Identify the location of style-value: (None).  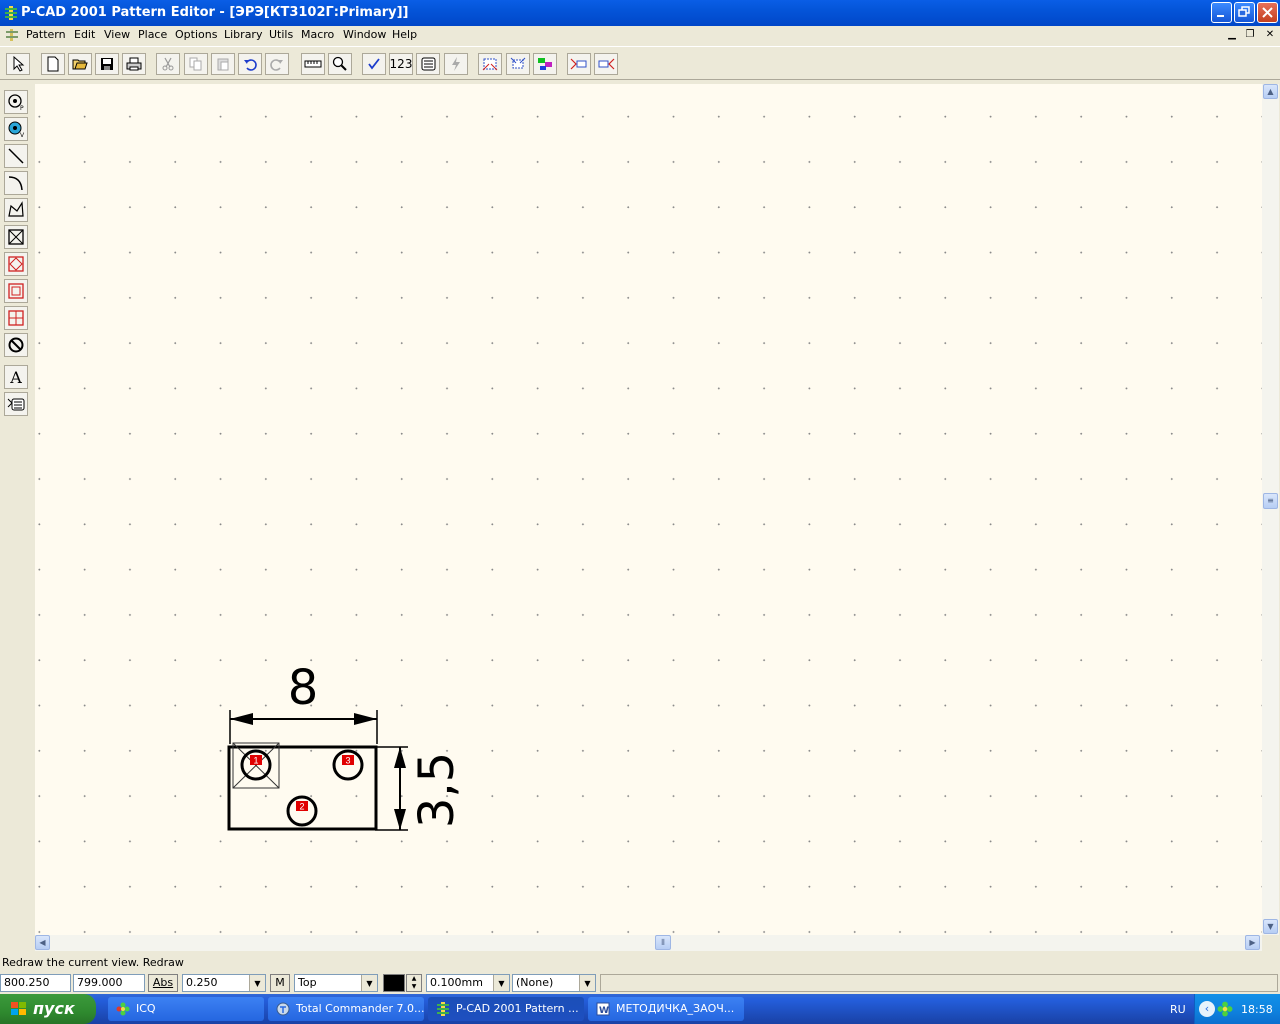
(535, 982).